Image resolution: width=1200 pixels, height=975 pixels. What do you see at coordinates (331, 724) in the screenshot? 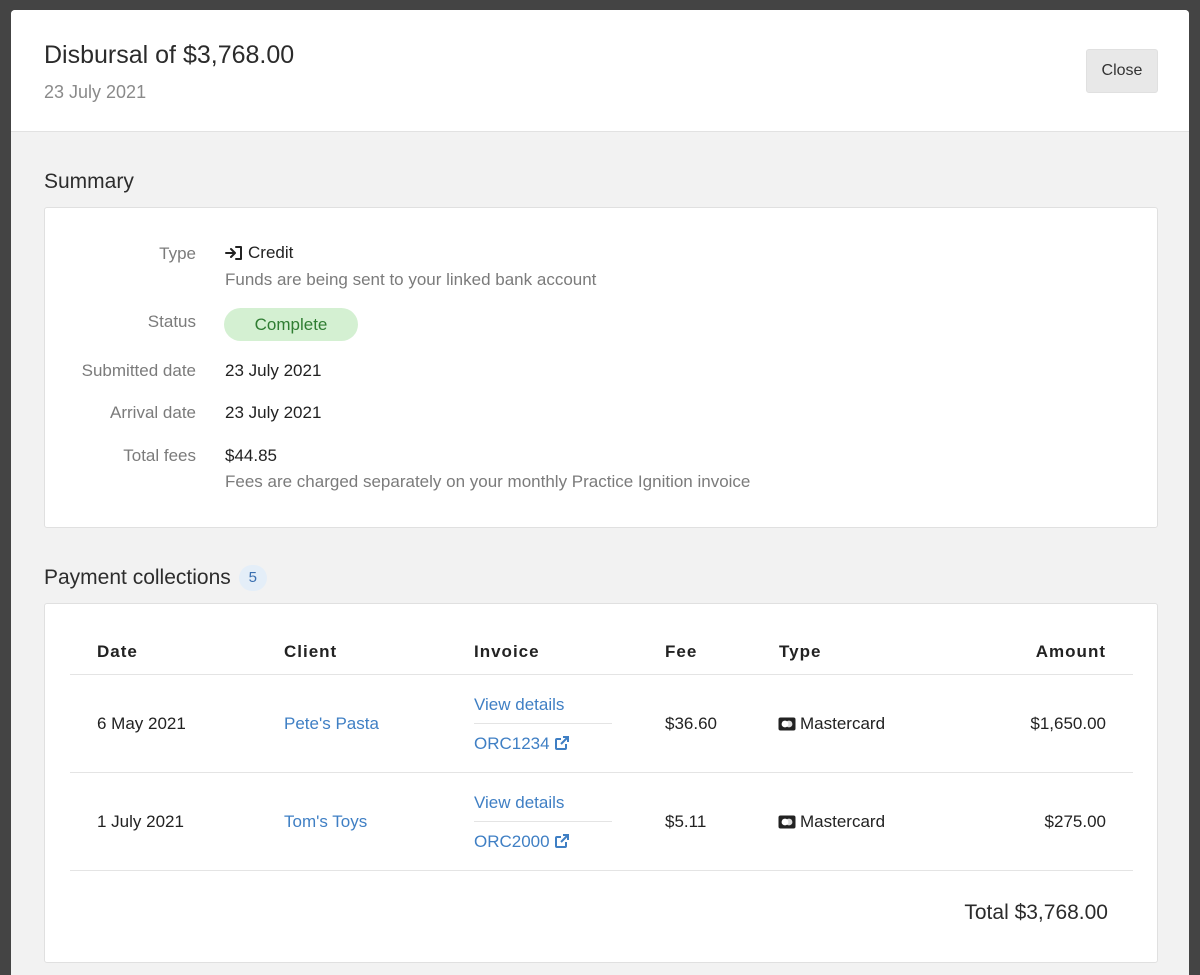
I see `client-link: Pete's Pasta` at bounding box center [331, 724].